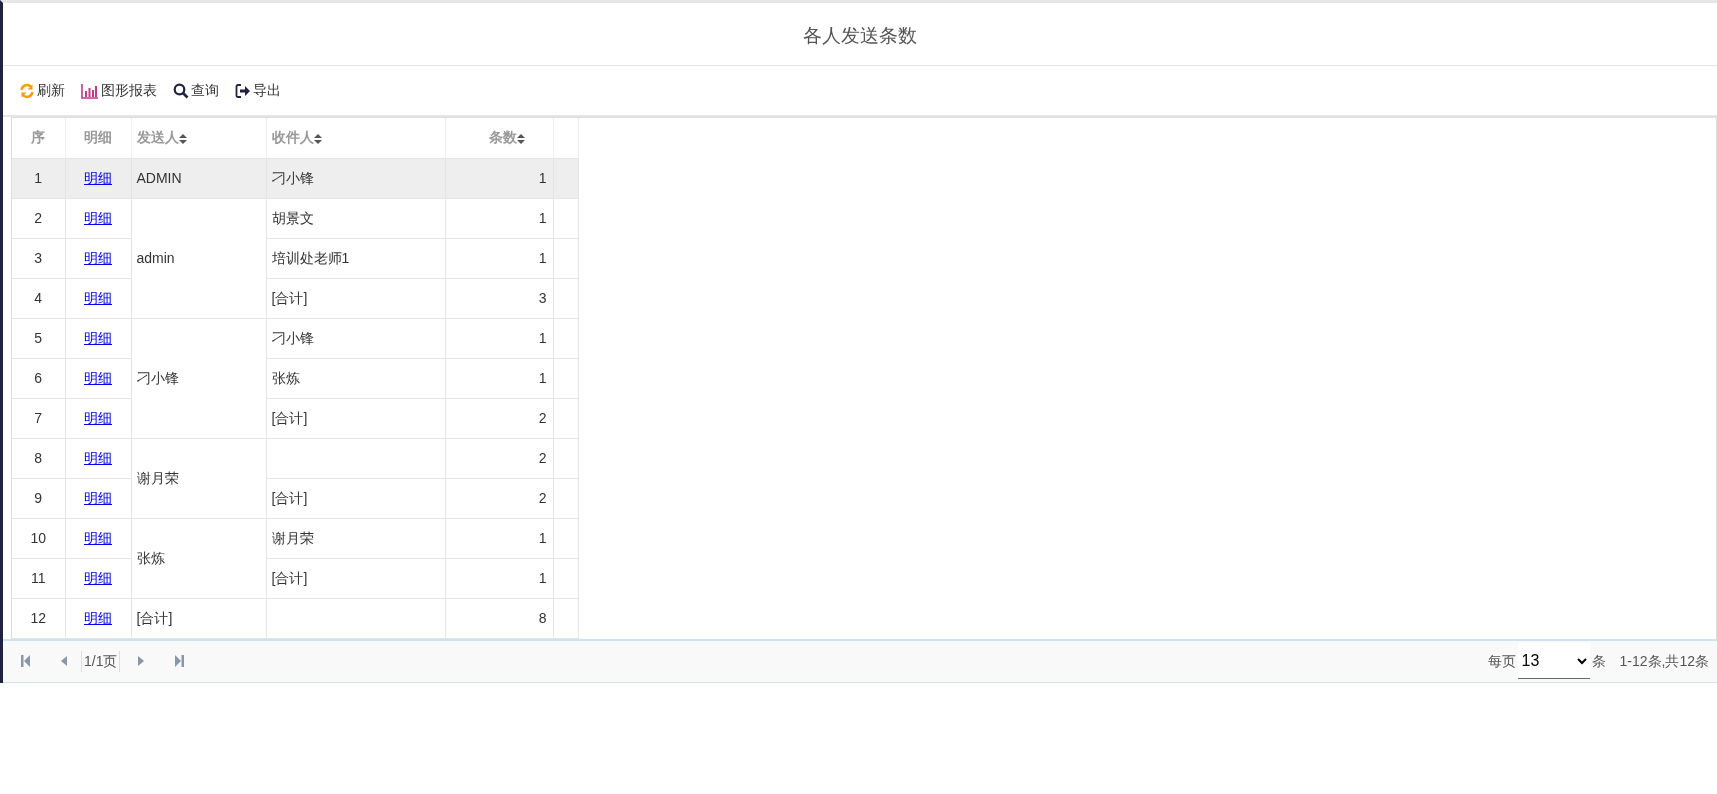  What do you see at coordinates (38, 218) in the screenshot?
I see `row-number: 2` at bounding box center [38, 218].